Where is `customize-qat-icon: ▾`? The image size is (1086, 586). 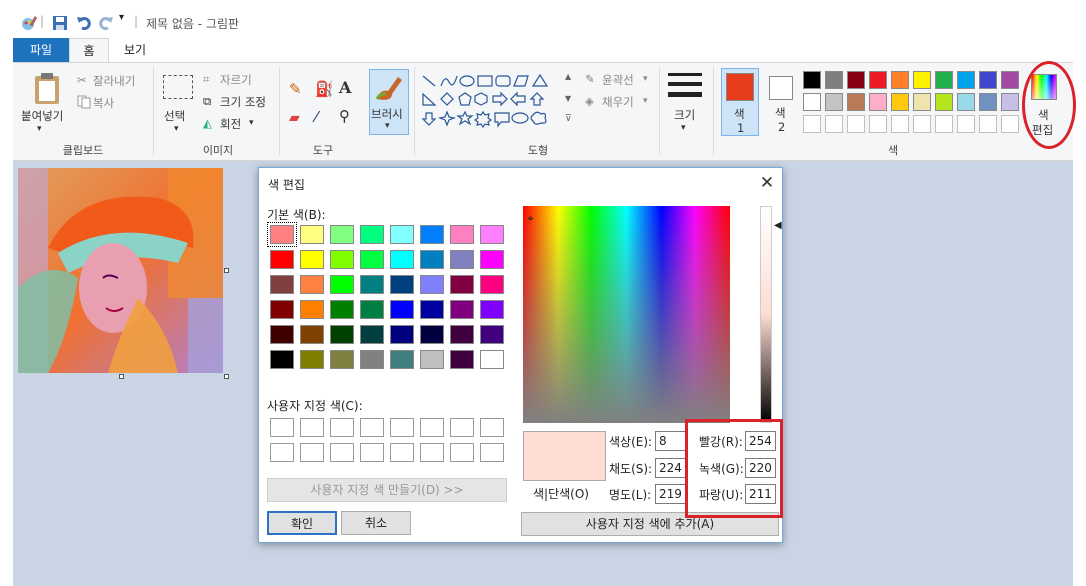 customize-qat-icon: ▾ is located at coordinates (121, 20).